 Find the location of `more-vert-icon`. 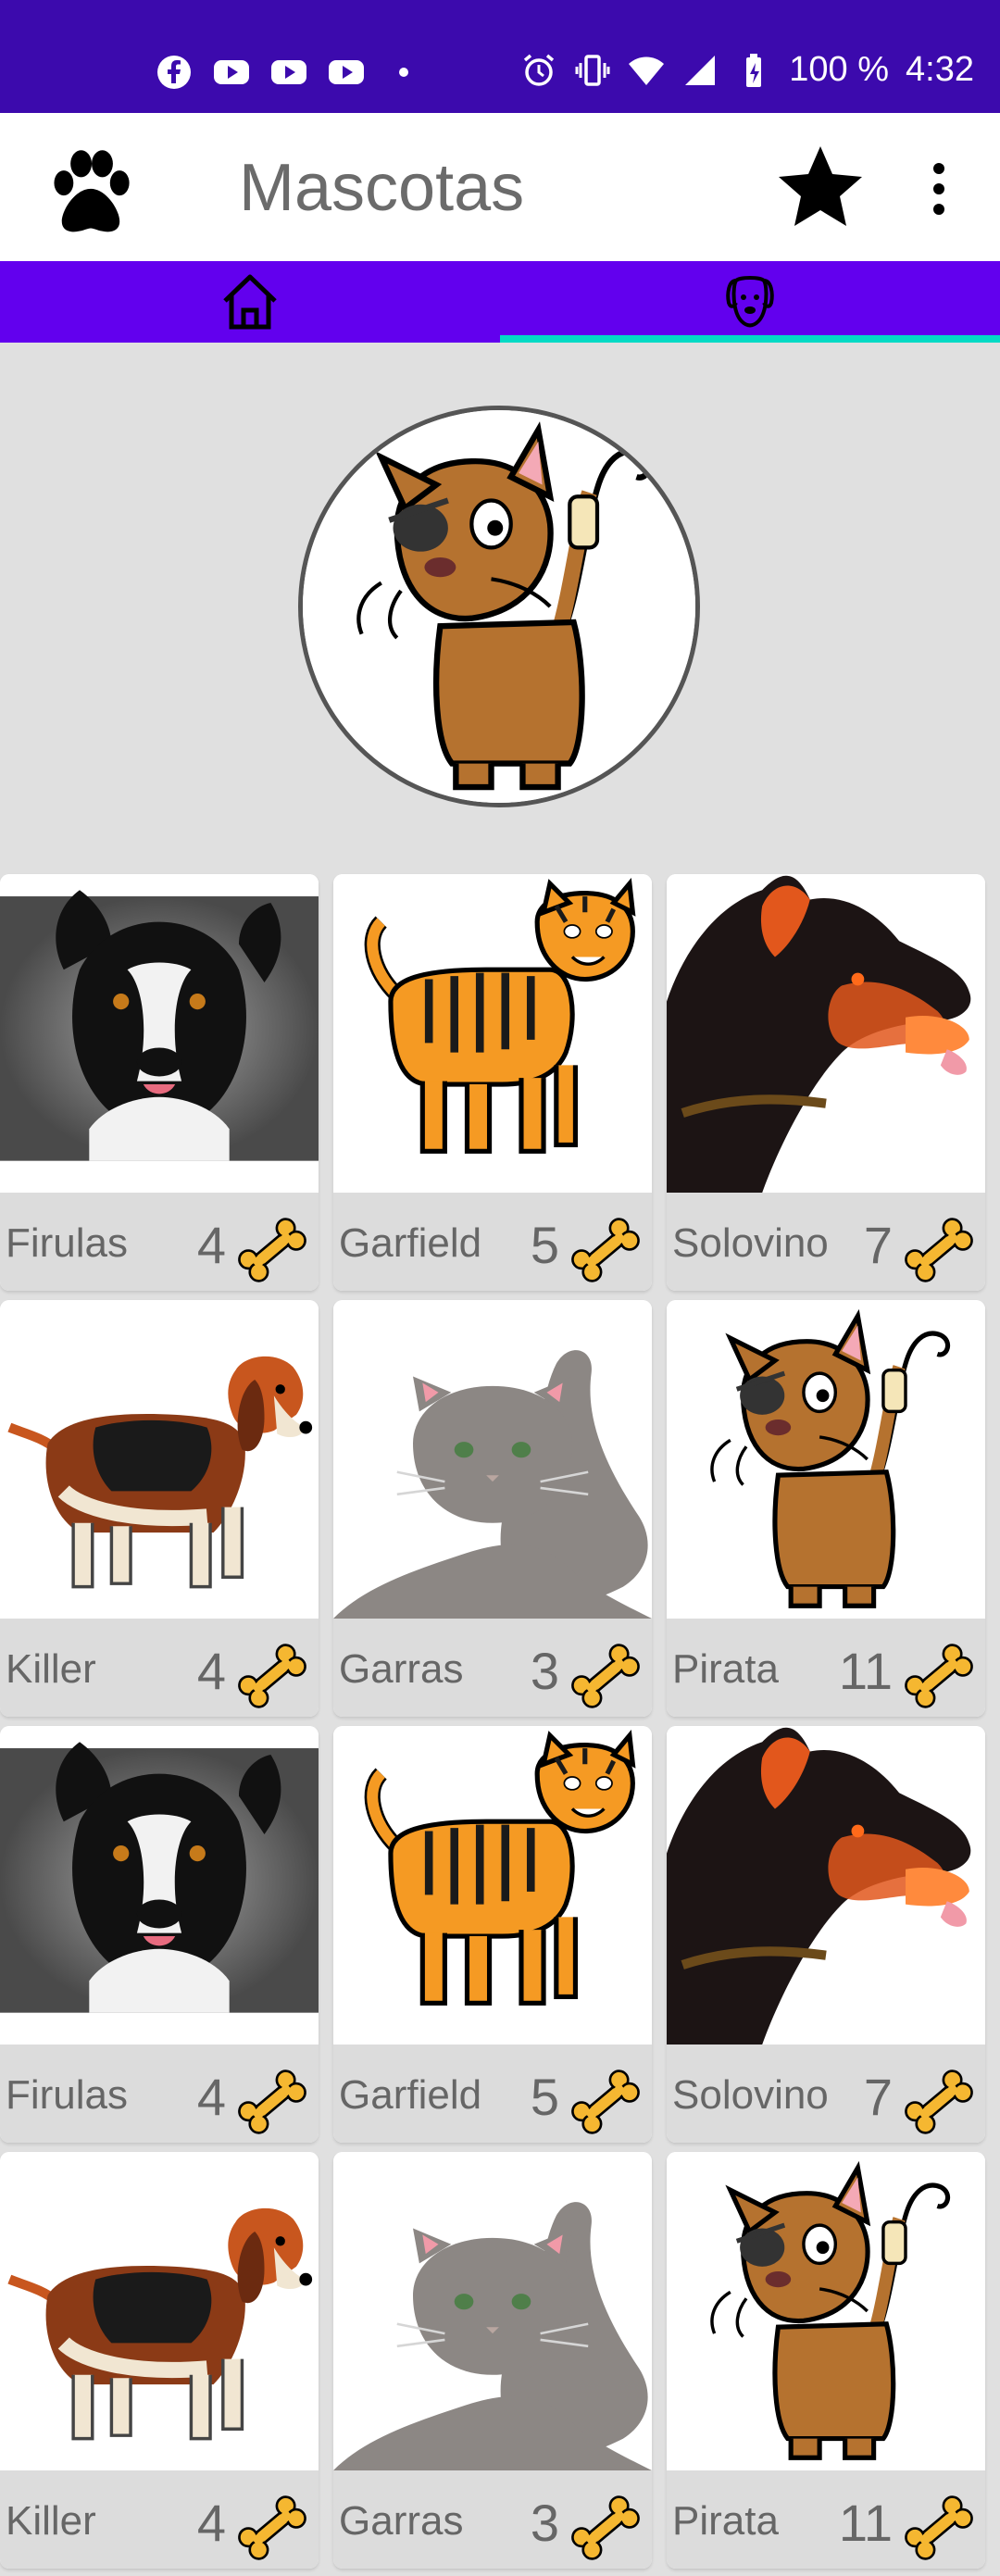

more-vert-icon is located at coordinates (939, 189).